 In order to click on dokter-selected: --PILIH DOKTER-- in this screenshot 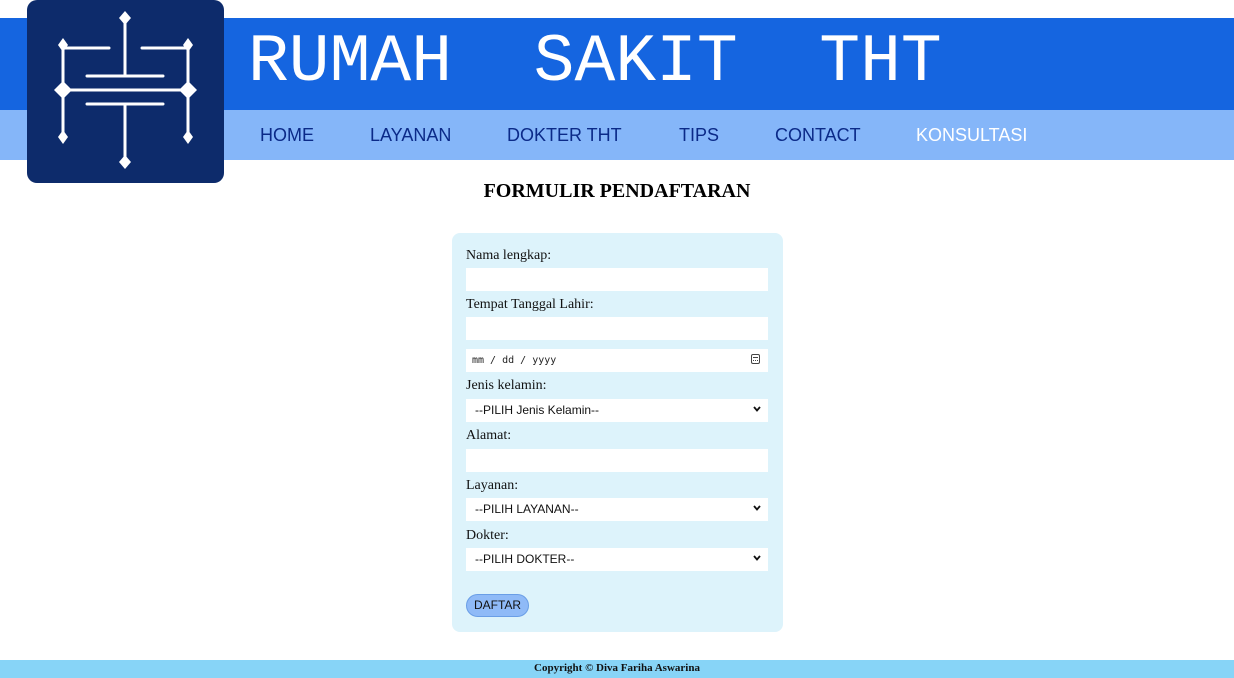, I will do `click(525, 559)`.